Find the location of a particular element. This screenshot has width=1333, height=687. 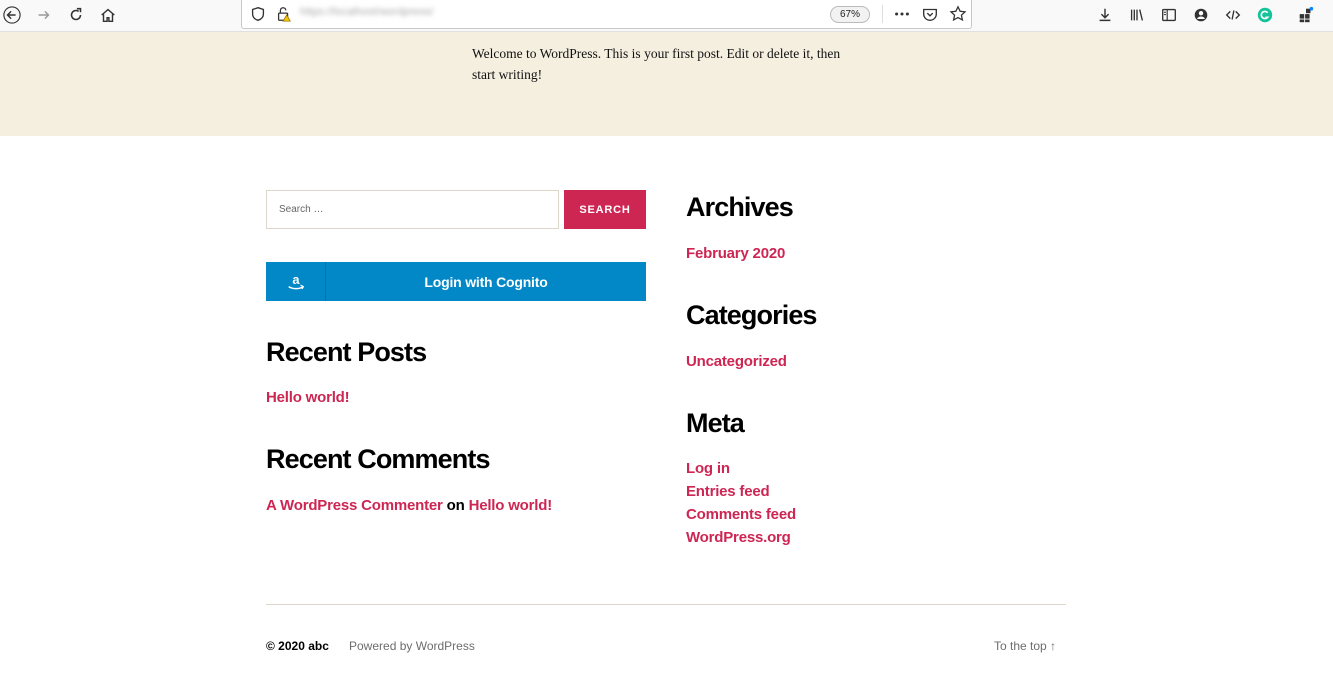

forward-button is located at coordinates (44, 15).